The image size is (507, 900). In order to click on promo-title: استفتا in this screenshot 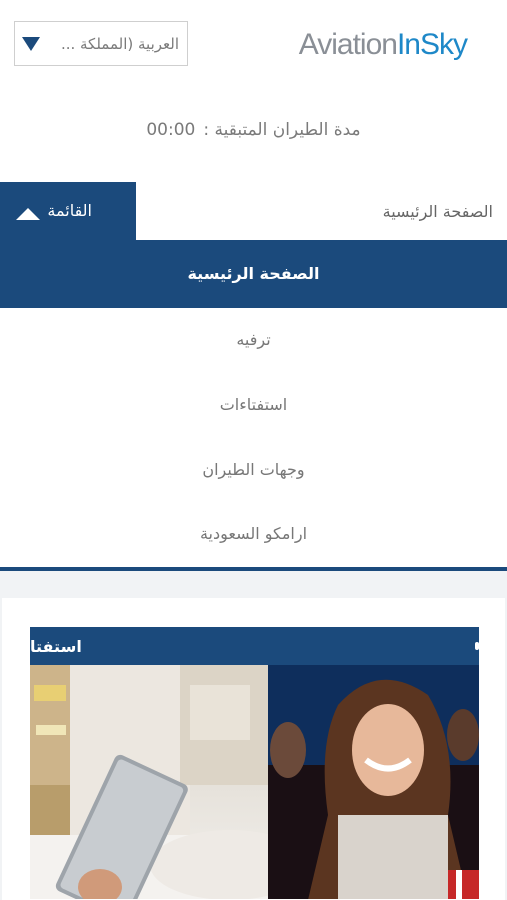, I will do `click(56, 646)`.